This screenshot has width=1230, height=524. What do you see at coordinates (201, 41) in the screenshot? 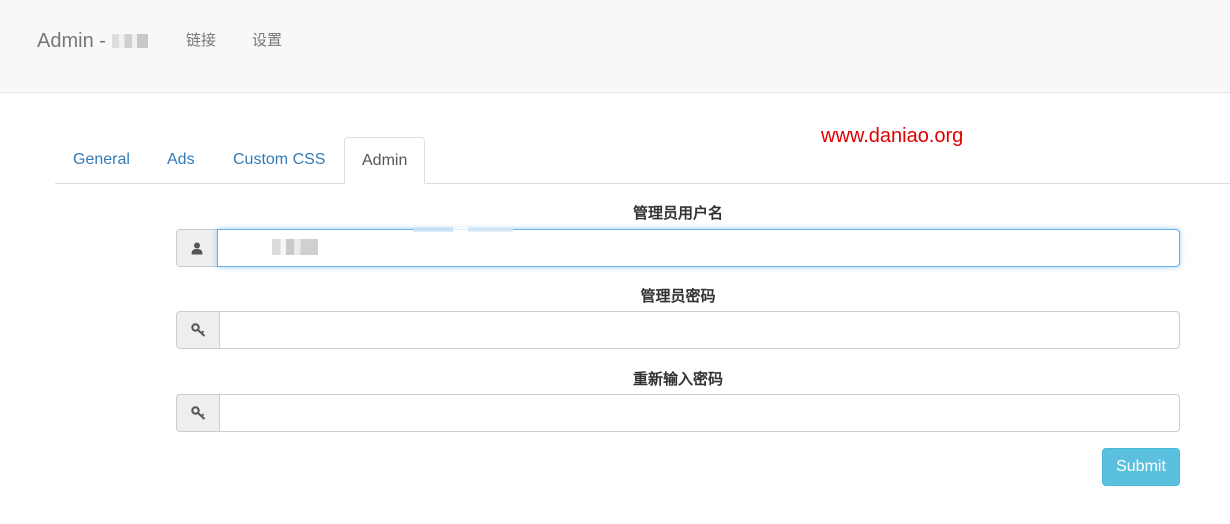
I see `nav-link-links: 链接` at bounding box center [201, 41].